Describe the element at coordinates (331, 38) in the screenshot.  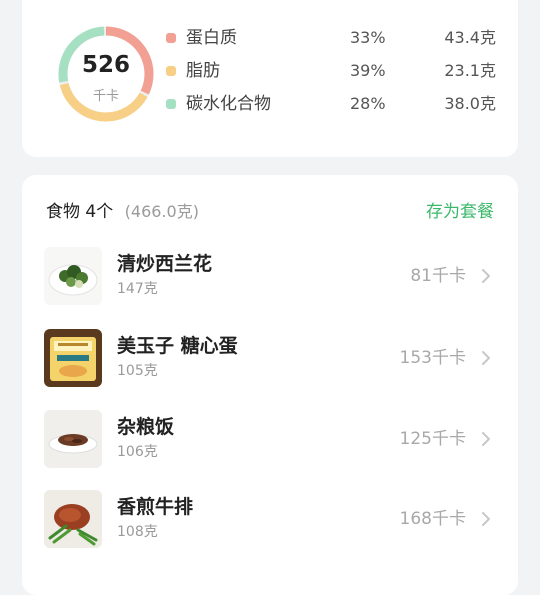
I see `macro-row-protein: 蛋白质 33% 43.4克` at that location.